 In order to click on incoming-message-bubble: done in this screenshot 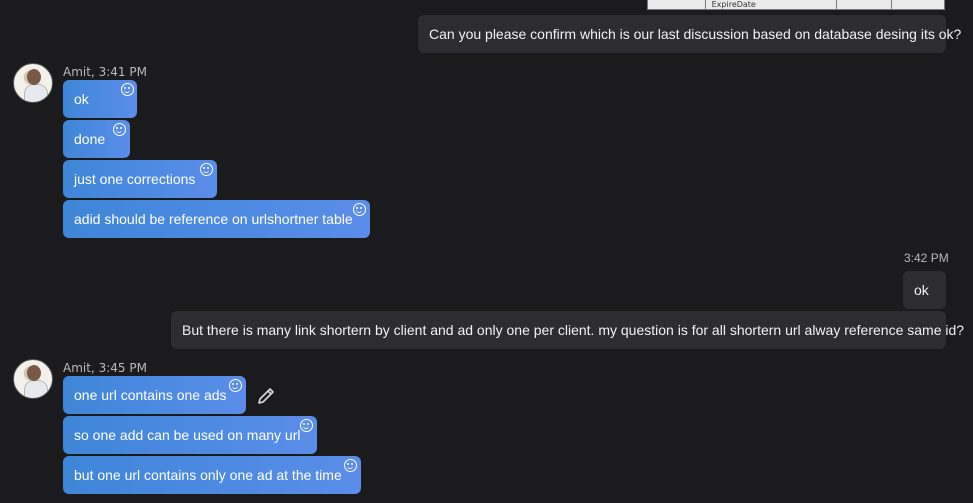, I will do `click(96, 139)`.